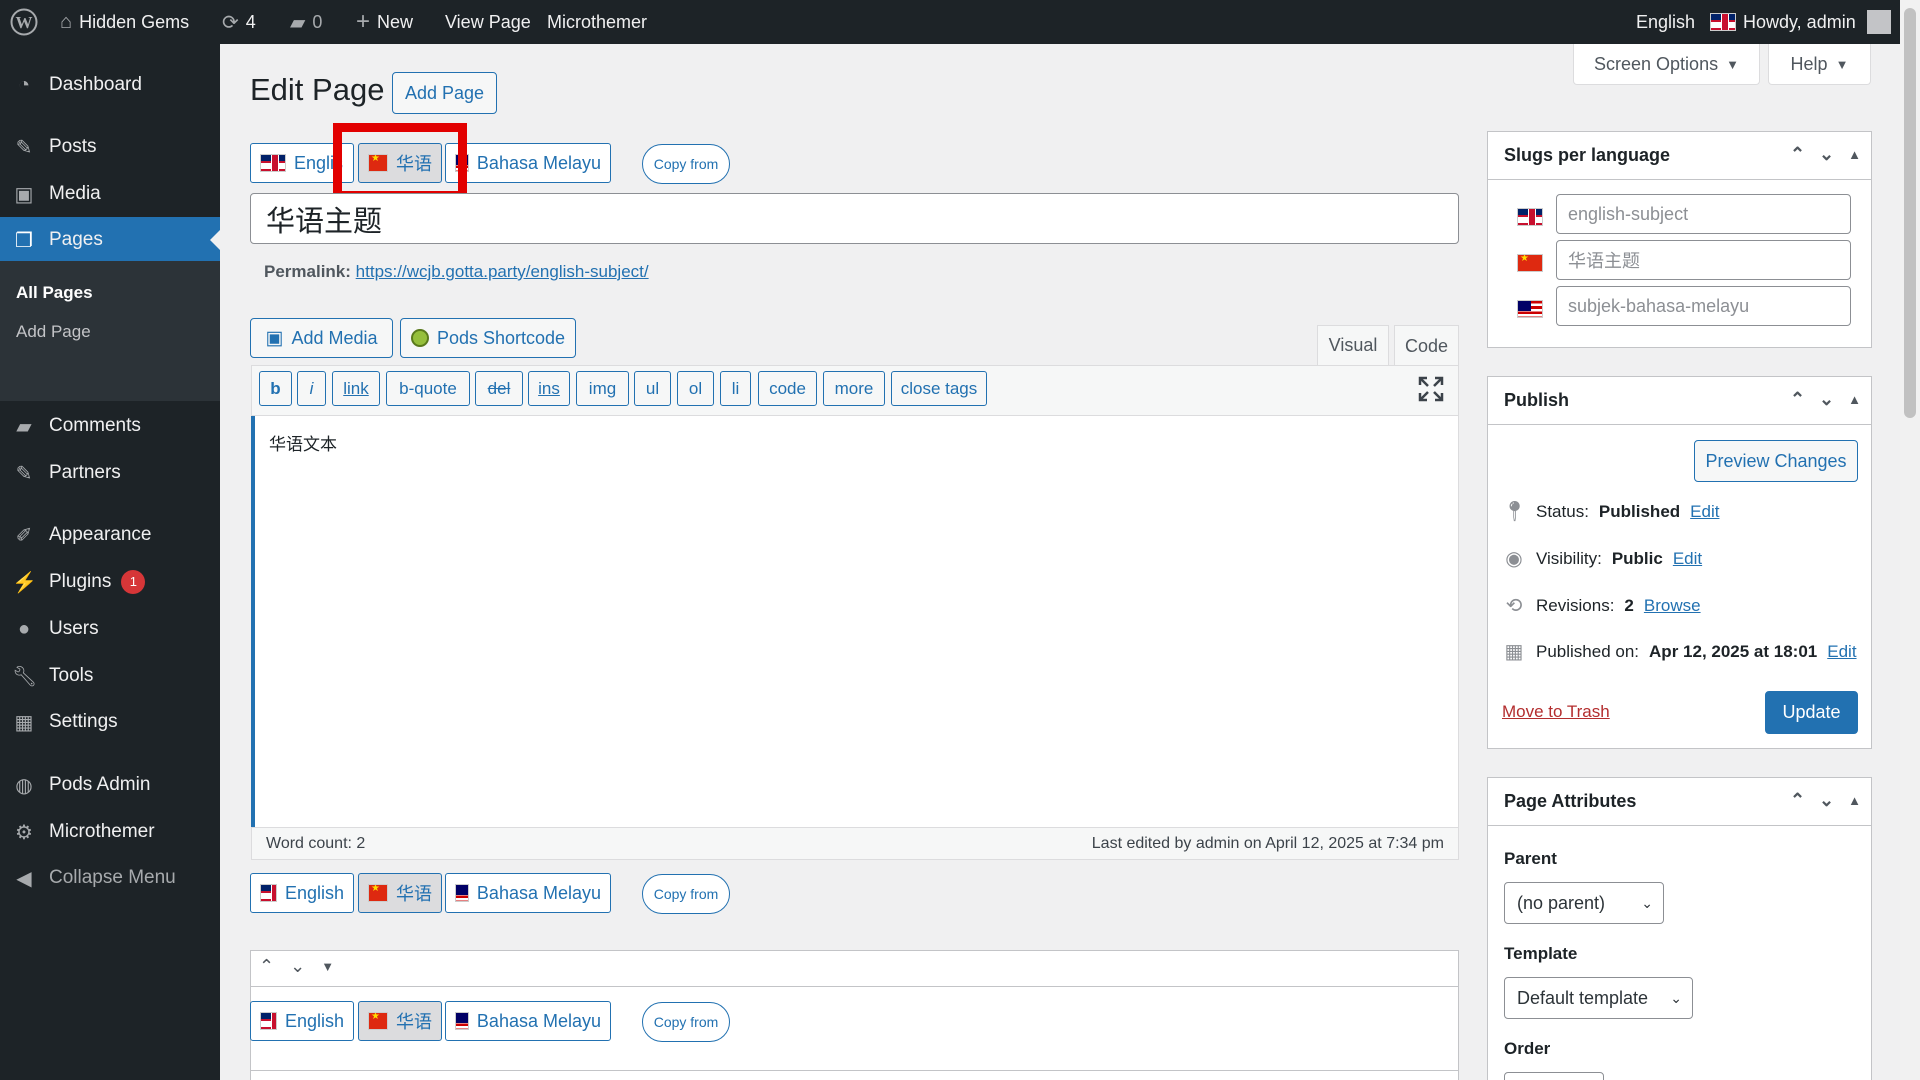 The image size is (1920, 1080). Describe the element at coordinates (334, 337) in the screenshot. I see `add-media-label: Add Media` at that location.